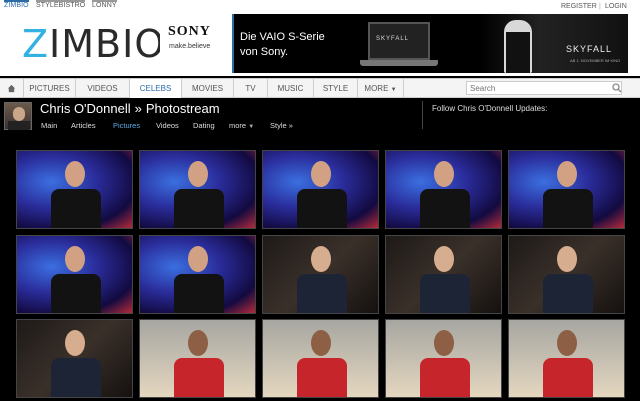 The width and height of the screenshot is (640, 401). What do you see at coordinates (18, 116) in the screenshot?
I see `avatar` at bounding box center [18, 116].